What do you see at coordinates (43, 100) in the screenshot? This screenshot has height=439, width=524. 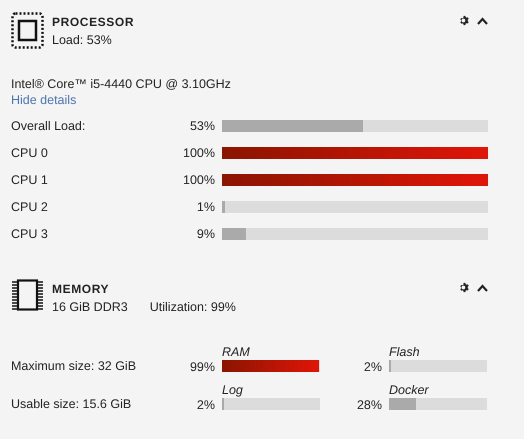 I see `hide-details-link: Hide details` at bounding box center [43, 100].